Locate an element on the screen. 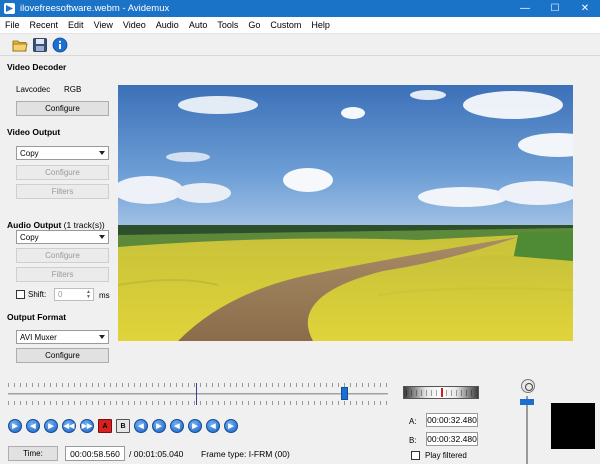 This screenshot has width=600, height=464. marker-b-time: 00:00:32.480 is located at coordinates (452, 439).